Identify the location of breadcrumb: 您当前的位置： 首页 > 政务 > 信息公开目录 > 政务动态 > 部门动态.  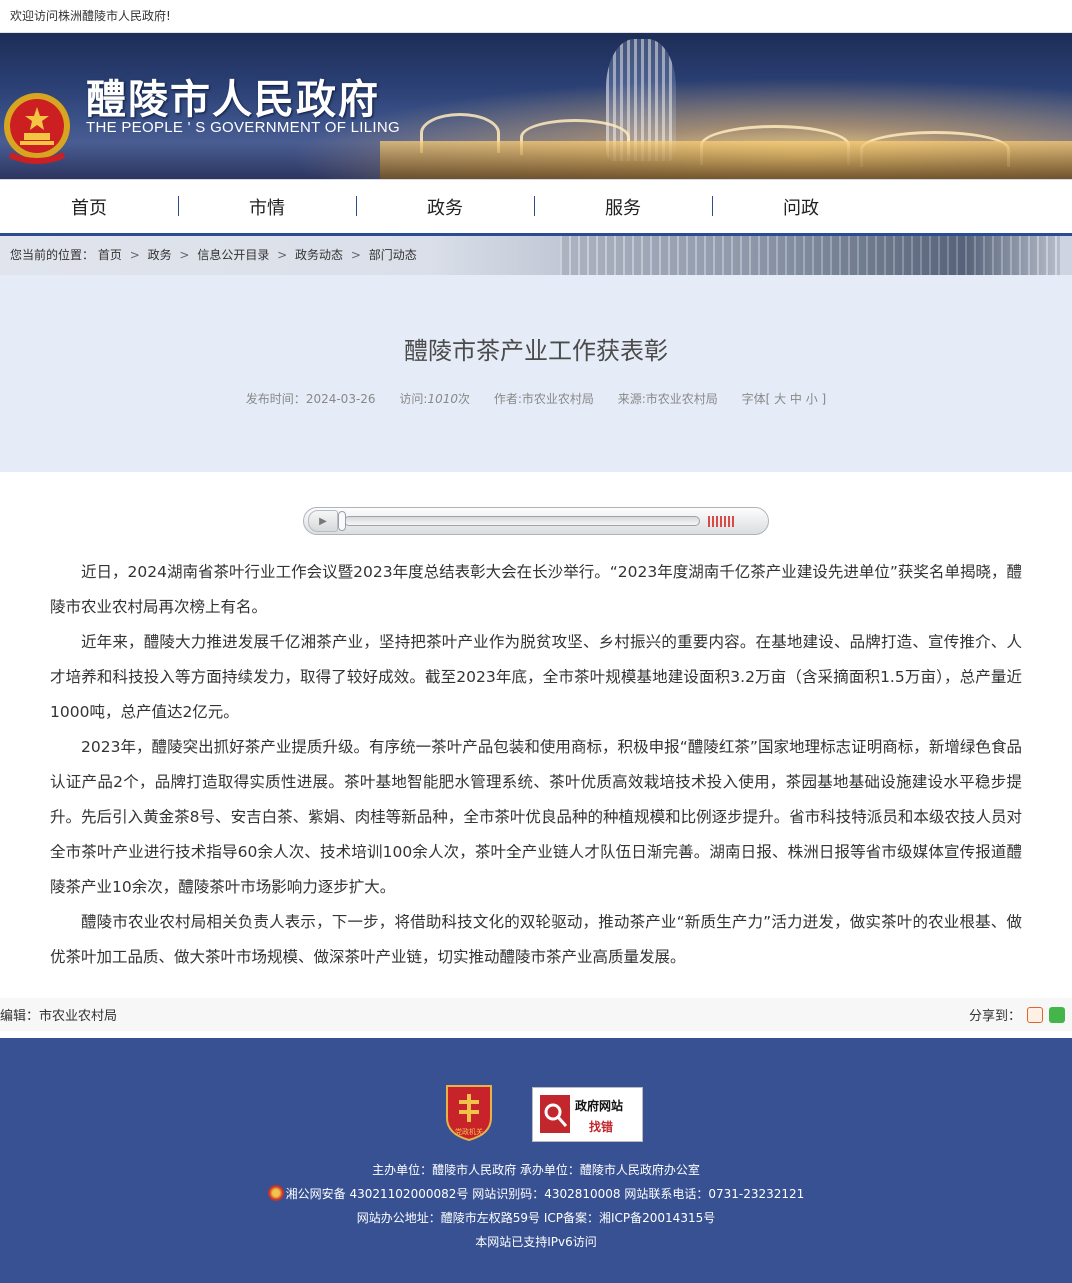
(536, 255).